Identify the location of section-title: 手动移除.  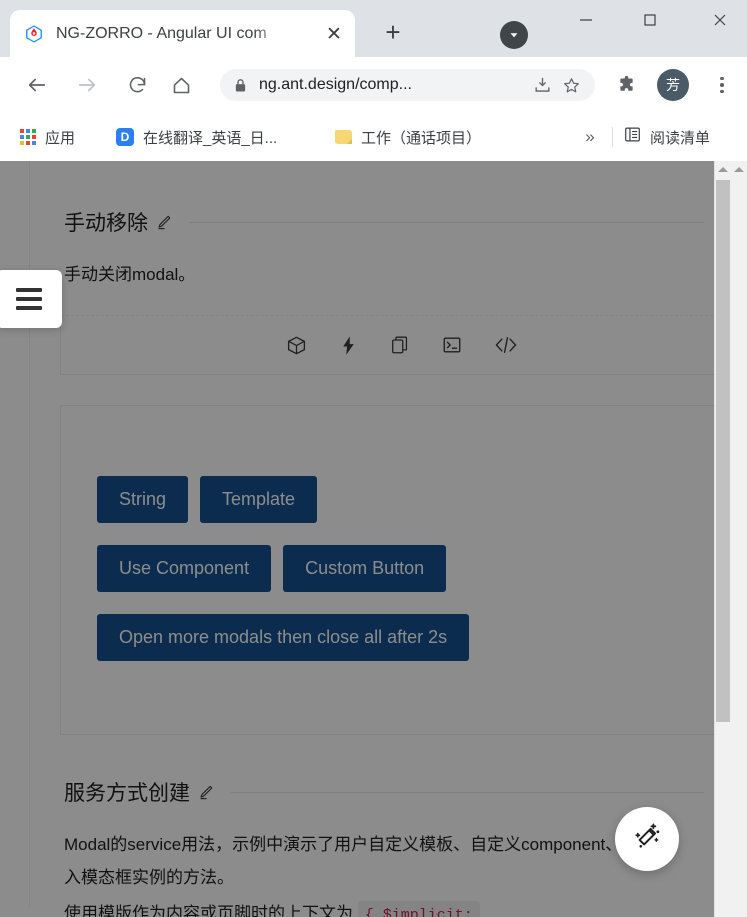
(106, 223).